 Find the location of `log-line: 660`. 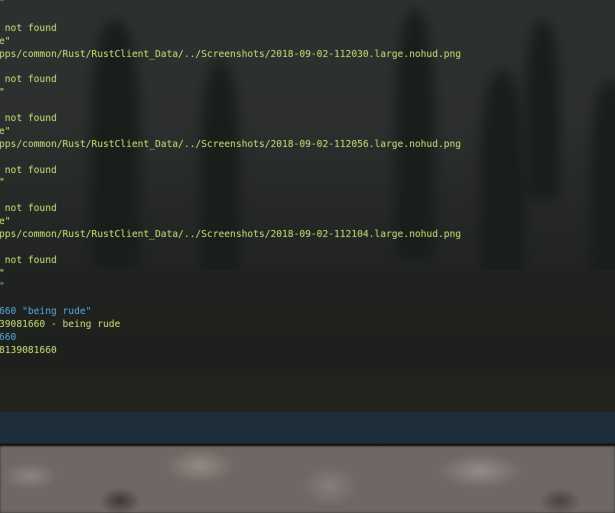

log-line: 660 is located at coordinates (8, 338).